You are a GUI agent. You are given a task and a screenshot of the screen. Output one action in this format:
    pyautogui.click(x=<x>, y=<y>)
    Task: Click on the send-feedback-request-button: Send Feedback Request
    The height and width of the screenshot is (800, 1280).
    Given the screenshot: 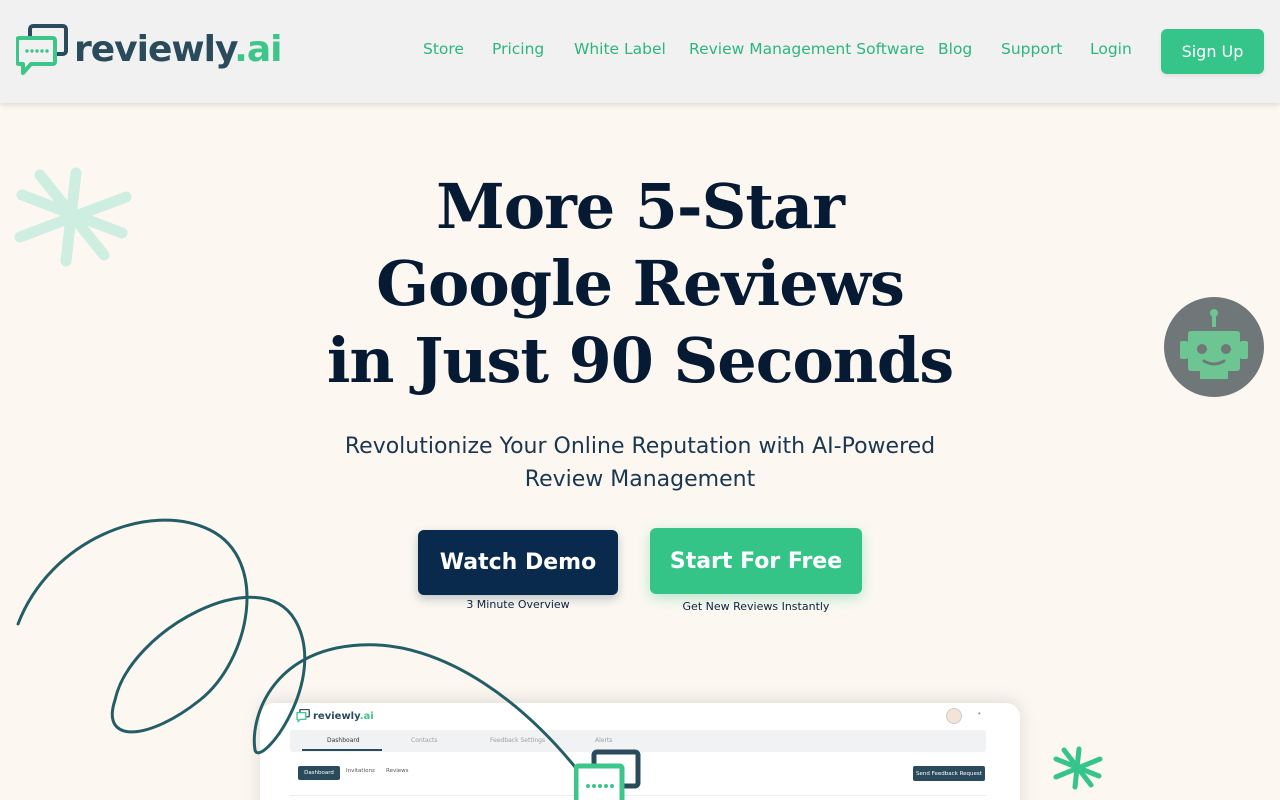 What is the action you would take?
    pyautogui.click(x=949, y=773)
    